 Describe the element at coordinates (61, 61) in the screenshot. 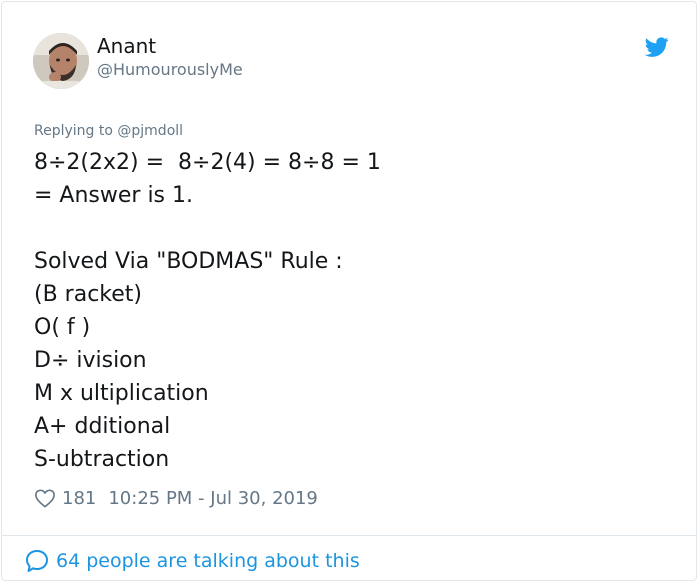

I see `author-avatar` at that location.